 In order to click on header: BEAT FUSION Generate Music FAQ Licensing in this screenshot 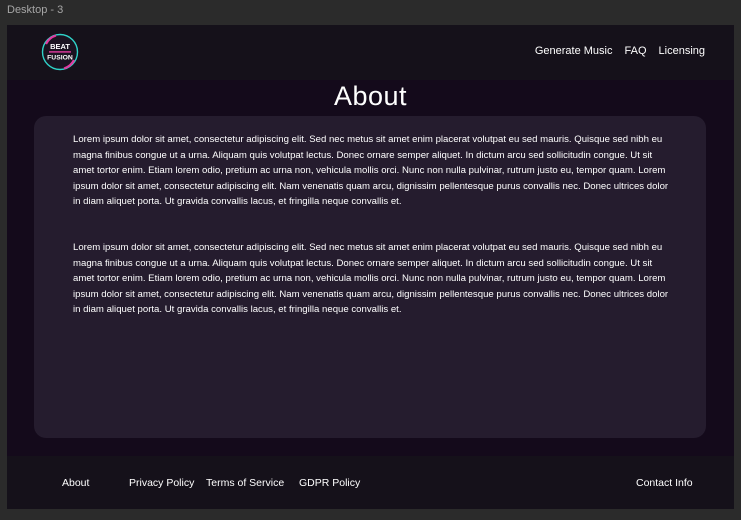, I will do `click(370, 52)`.